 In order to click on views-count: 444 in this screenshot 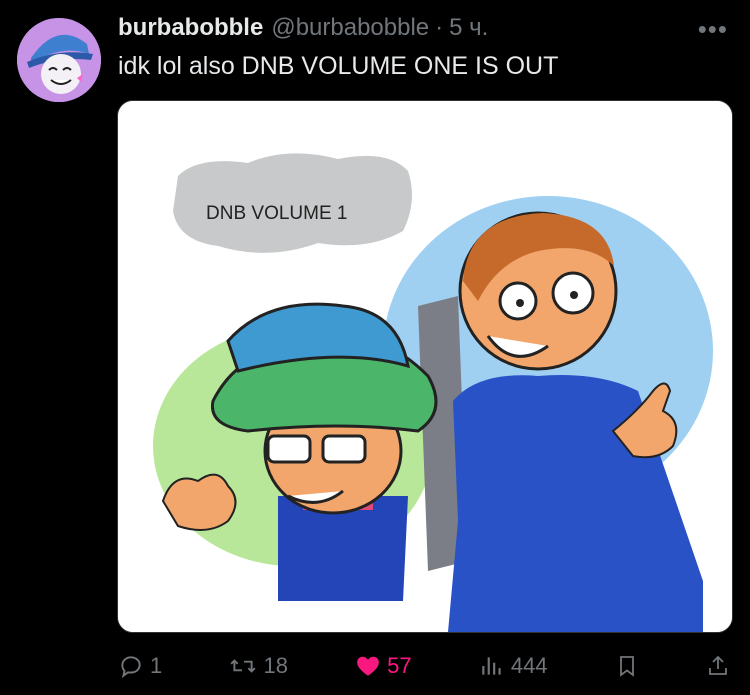, I will do `click(529, 665)`.